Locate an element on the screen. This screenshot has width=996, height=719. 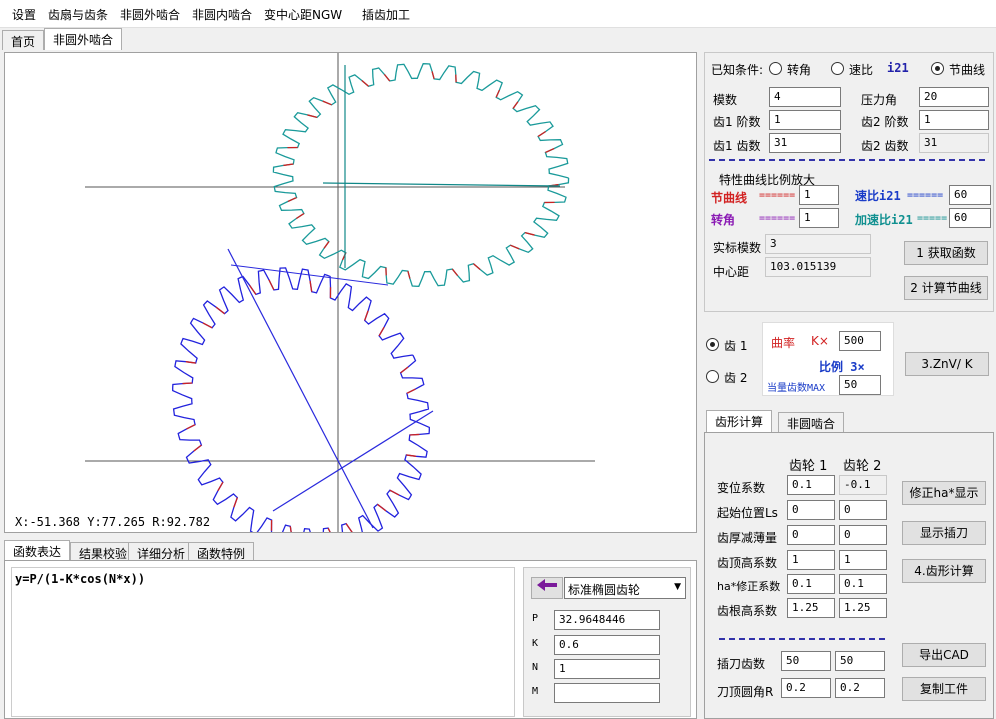
function-expression: y=P/(1-K*cos(N*x)) is located at coordinates (80, 579).